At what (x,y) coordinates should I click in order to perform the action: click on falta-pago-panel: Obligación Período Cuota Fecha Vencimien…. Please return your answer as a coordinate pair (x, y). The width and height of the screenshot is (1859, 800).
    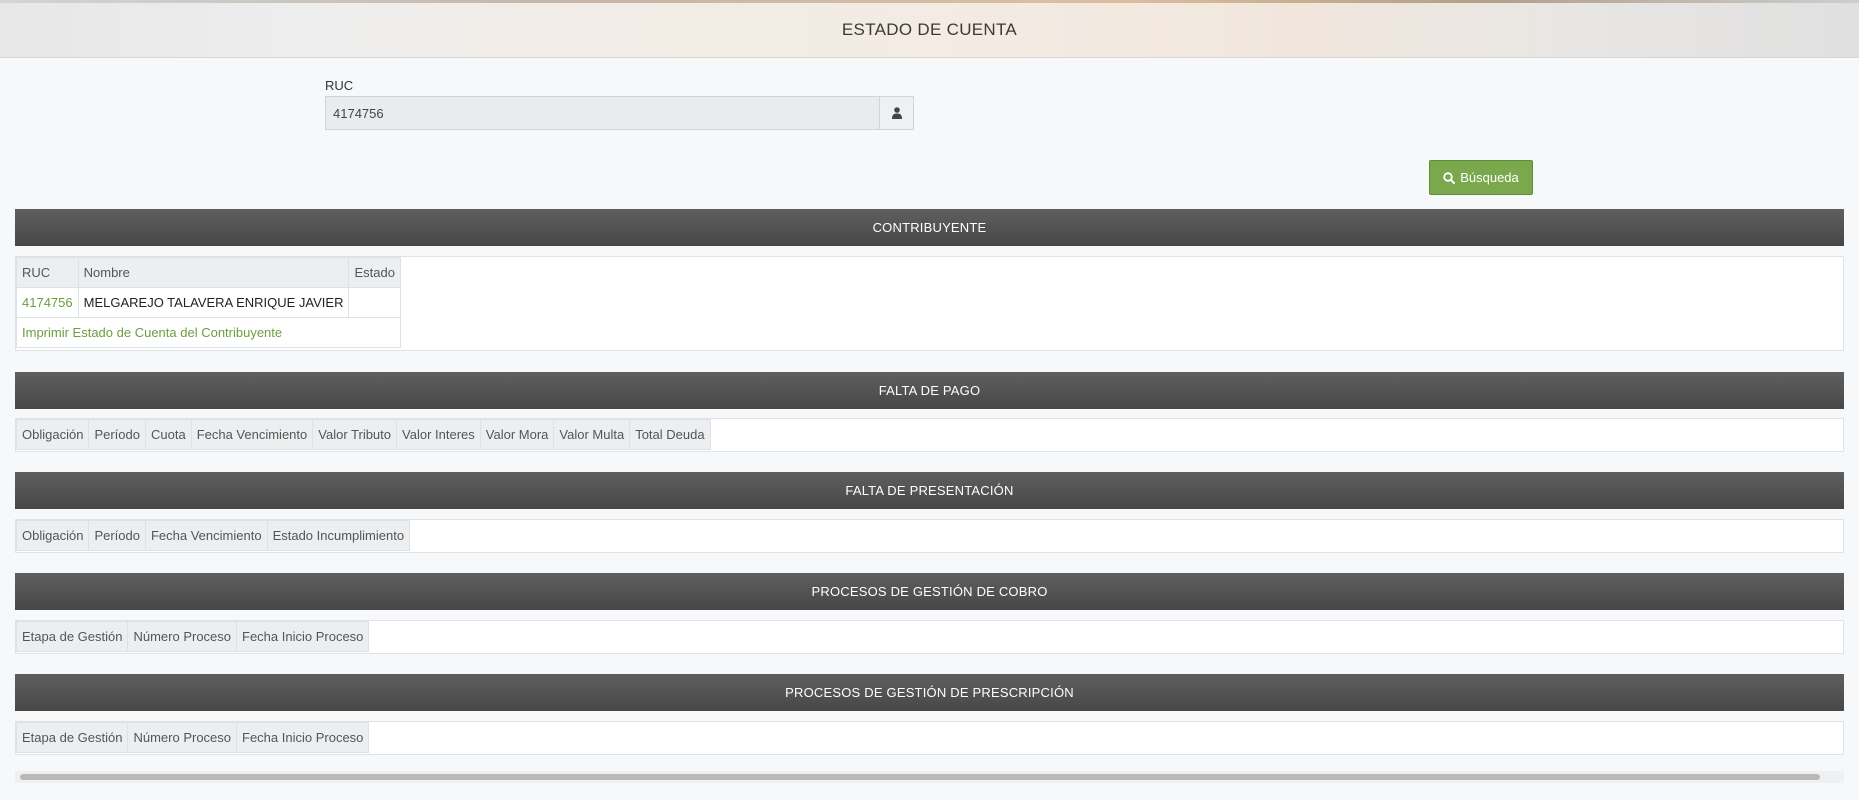
    Looking at the image, I should click on (929, 435).